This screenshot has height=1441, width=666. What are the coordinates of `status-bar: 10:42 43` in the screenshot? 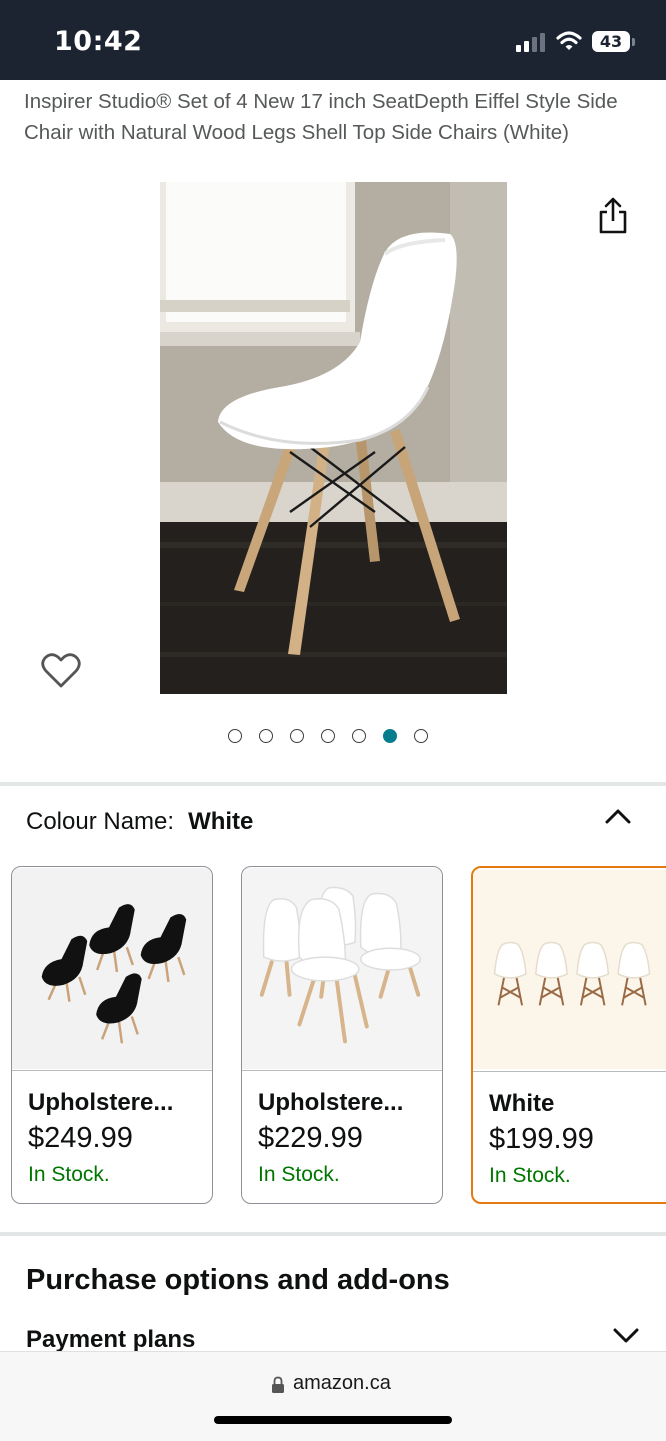 It's located at (333, 40).